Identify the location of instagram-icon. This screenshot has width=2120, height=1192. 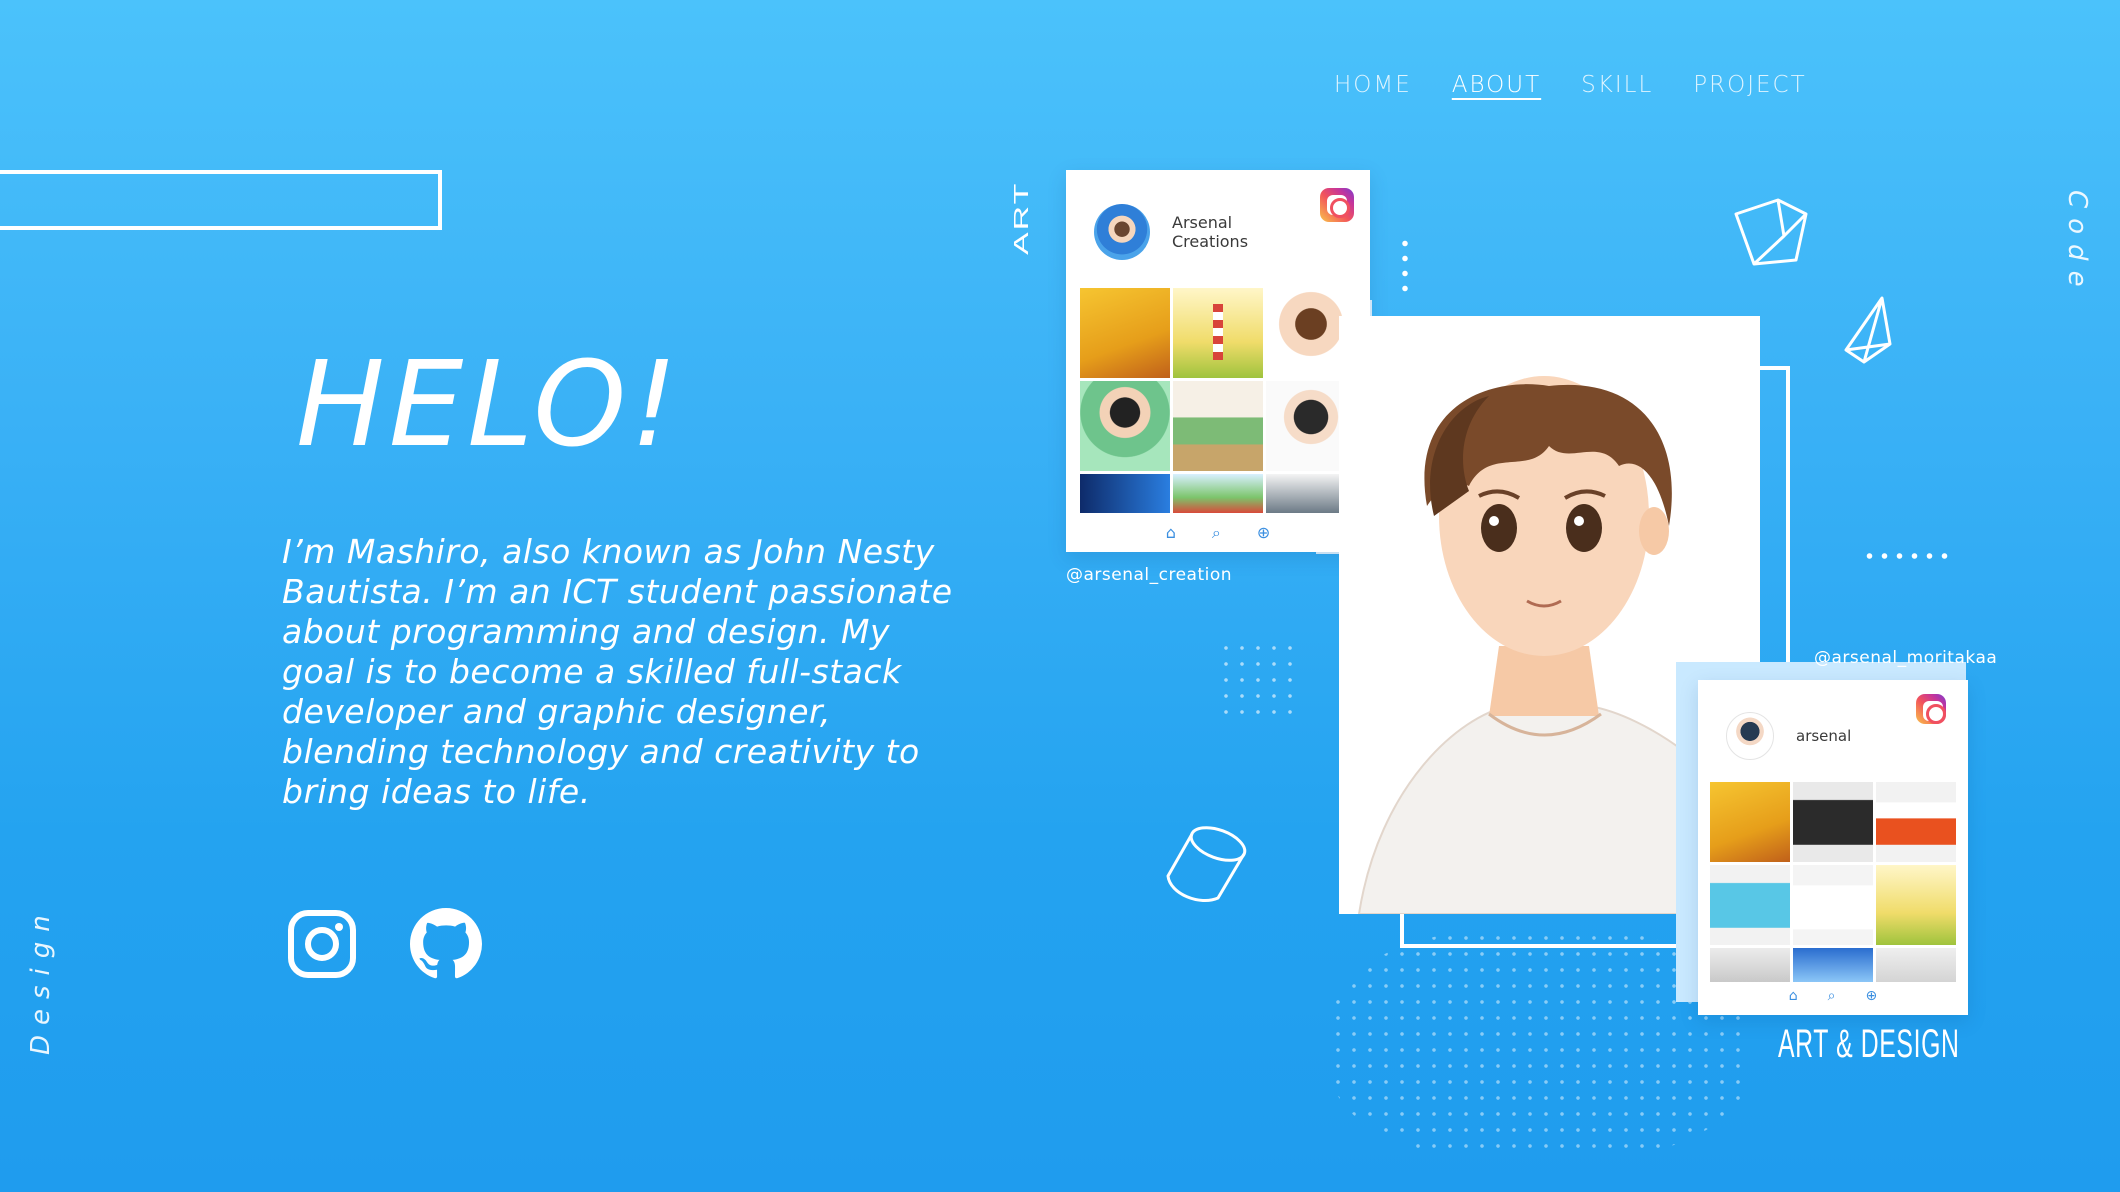
(322, 944).